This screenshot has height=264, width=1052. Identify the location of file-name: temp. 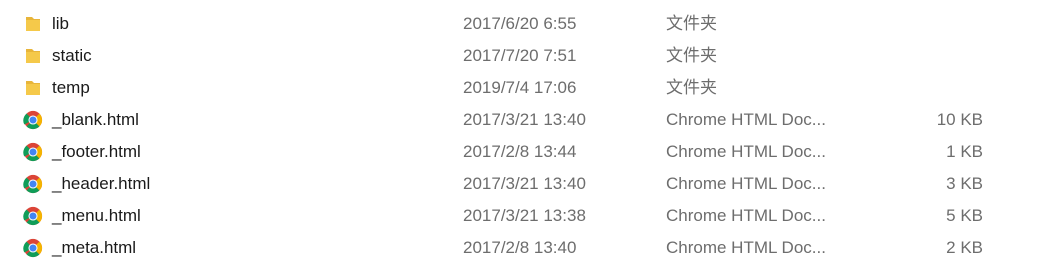
(71, 87).